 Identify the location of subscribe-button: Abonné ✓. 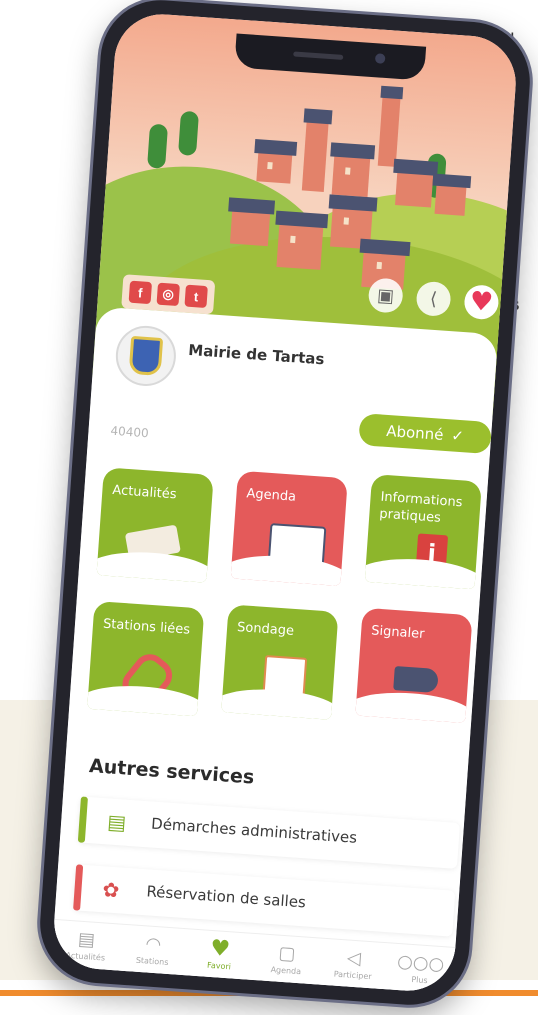
(425, 434).